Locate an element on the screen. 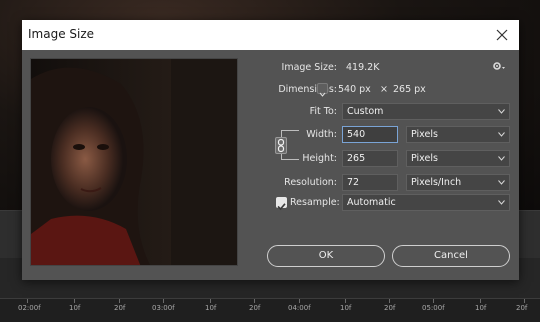  height-unit-select: Pixels is located at coordinates (458, 158).